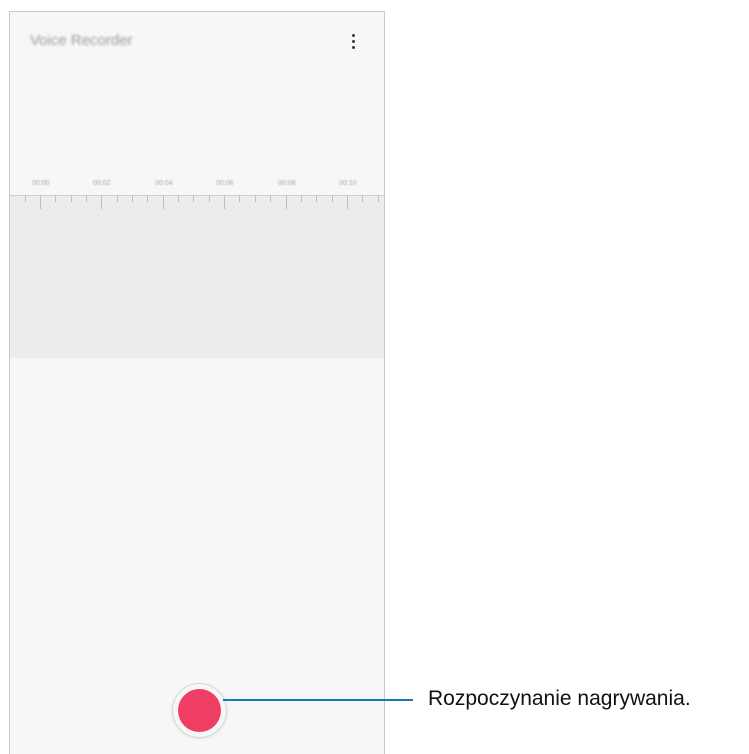  What do you see at coordinates (318, 700) in the screenshot?
I see `callout-line` at bounding box center [318, 700].